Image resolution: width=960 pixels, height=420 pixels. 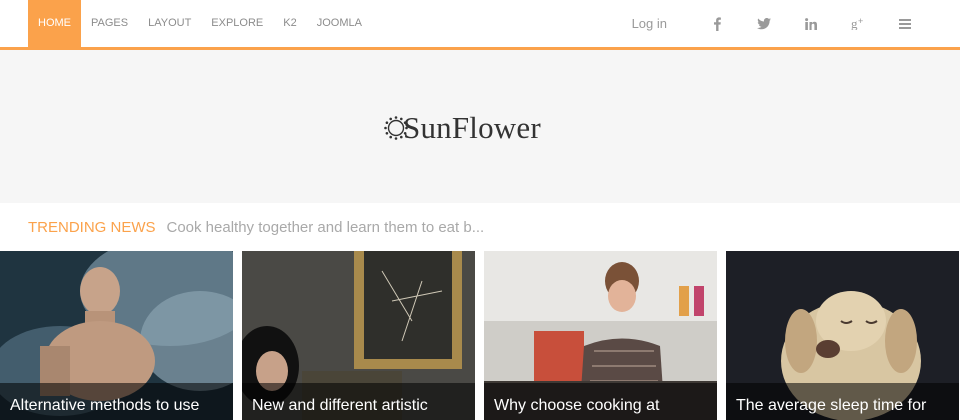 I want to click on linkedin-icon, so click(x=811, y=24).